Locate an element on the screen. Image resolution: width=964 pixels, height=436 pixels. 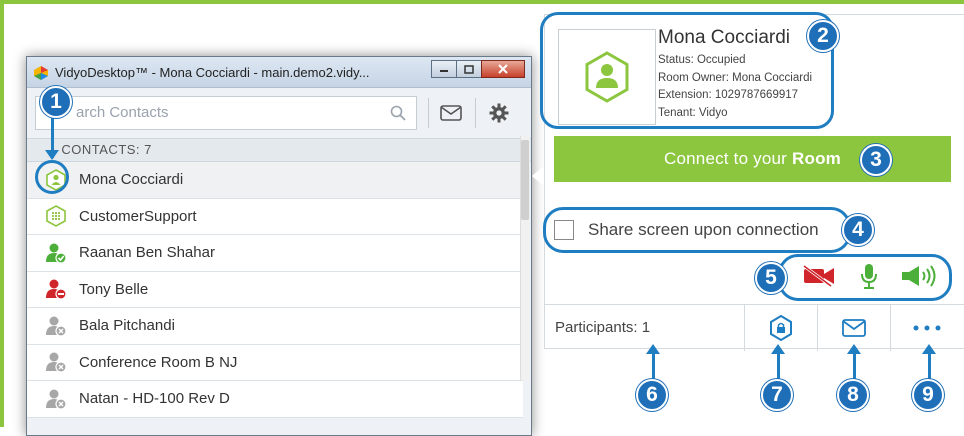
callout-badge-9: 9 is located at coordinates (928, 395).